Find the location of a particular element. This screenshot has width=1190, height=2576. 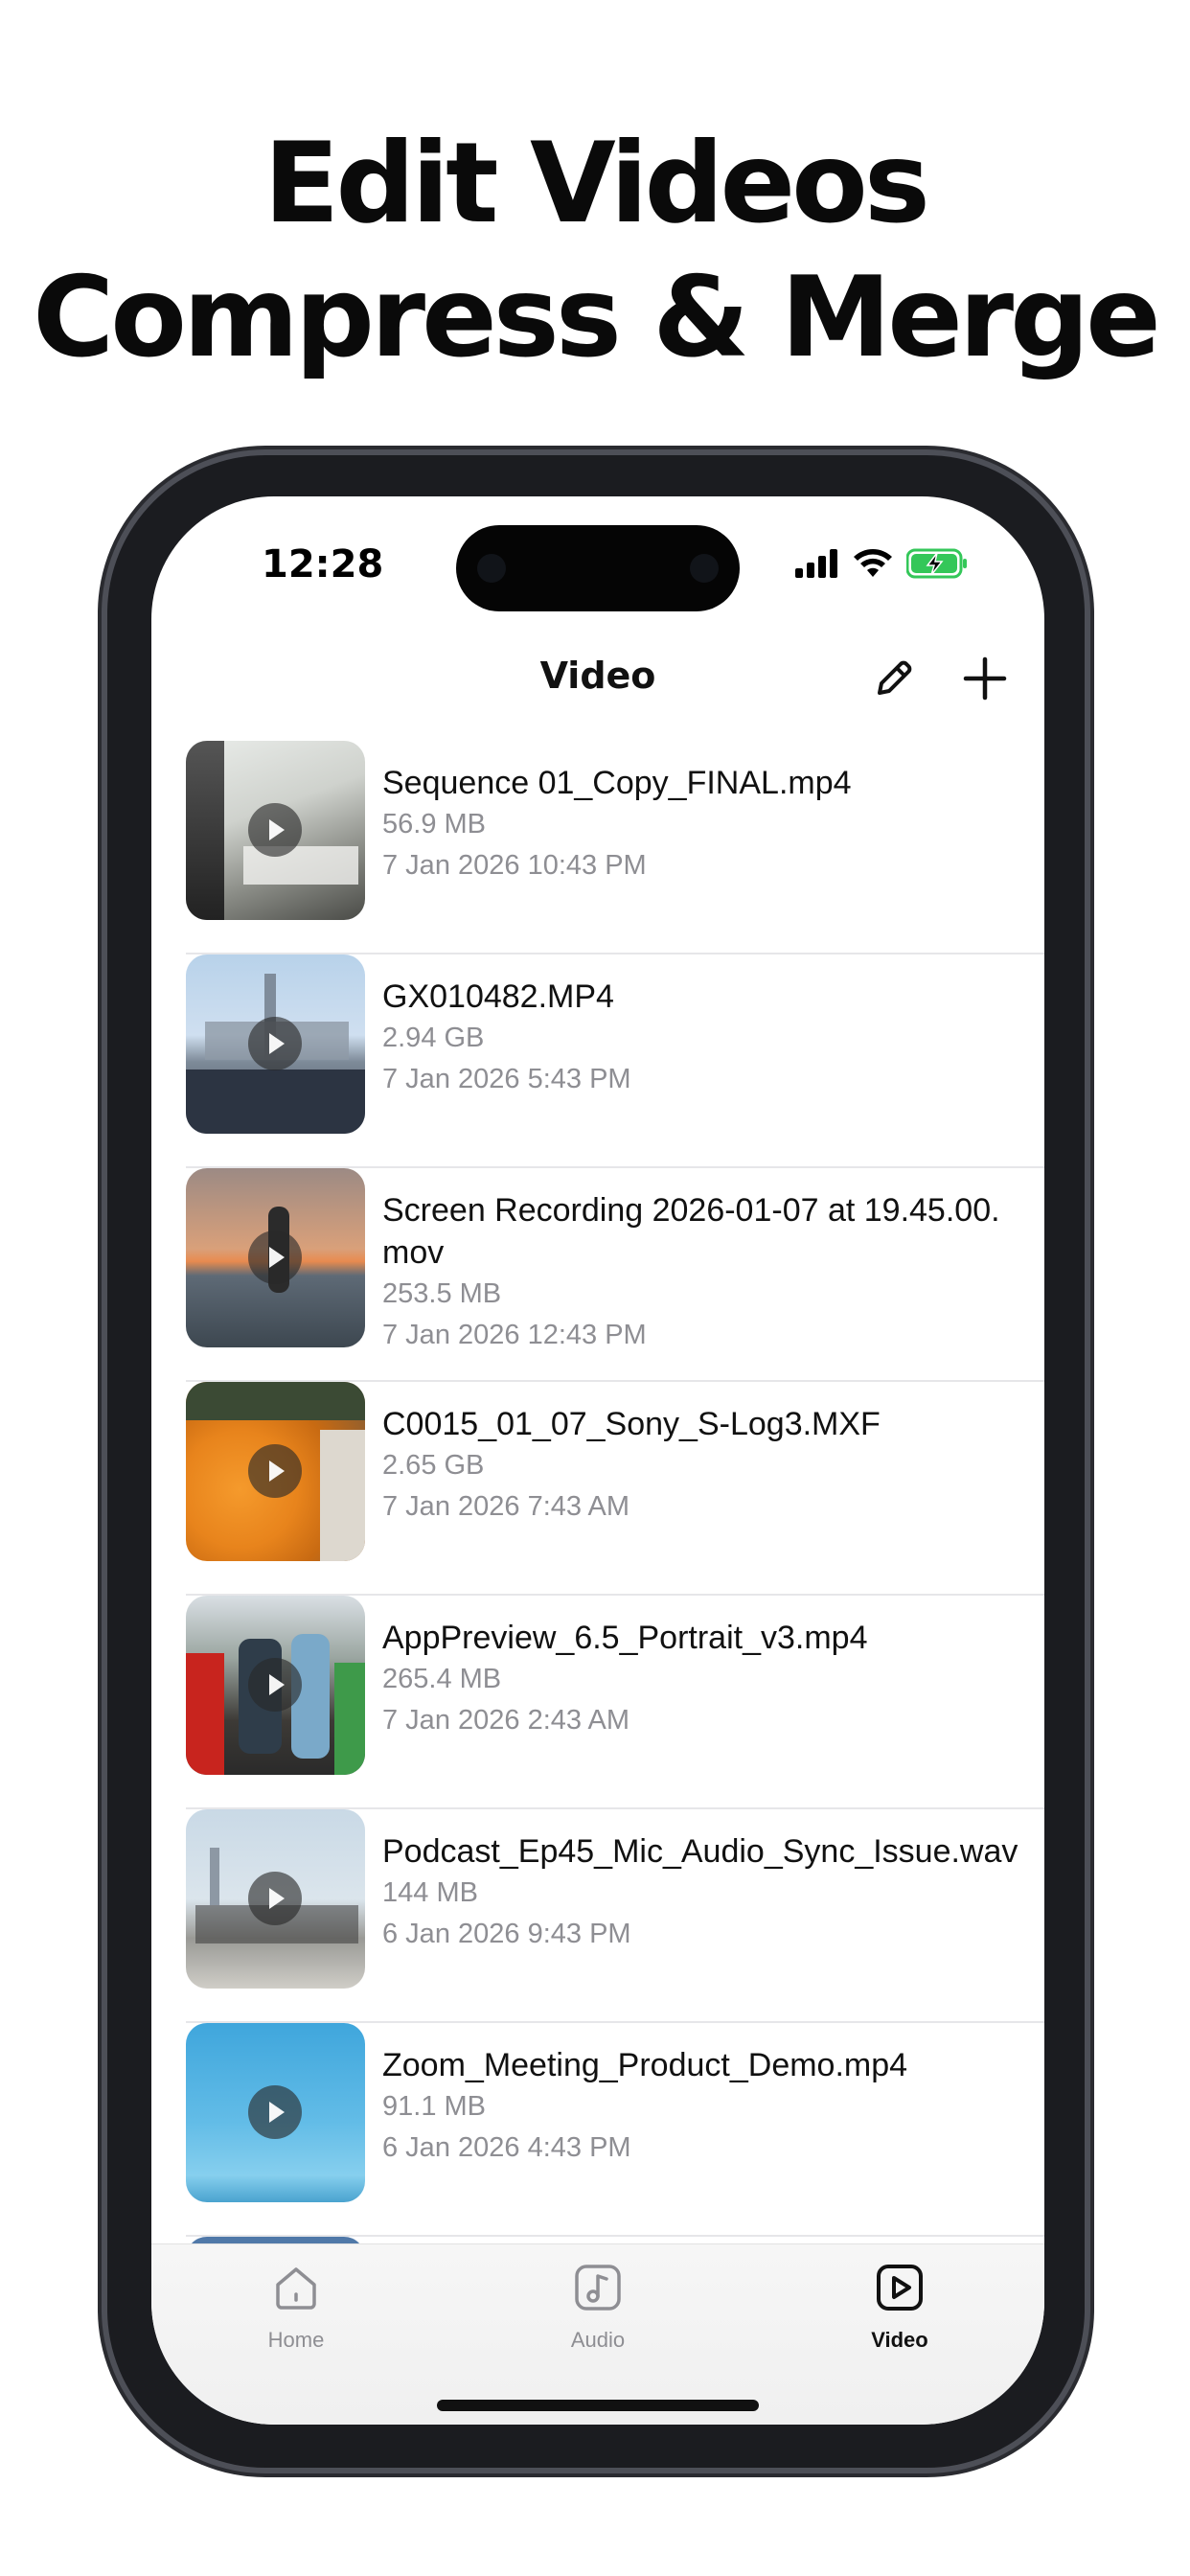

sensor-icon is located at coordinates (704, 568).